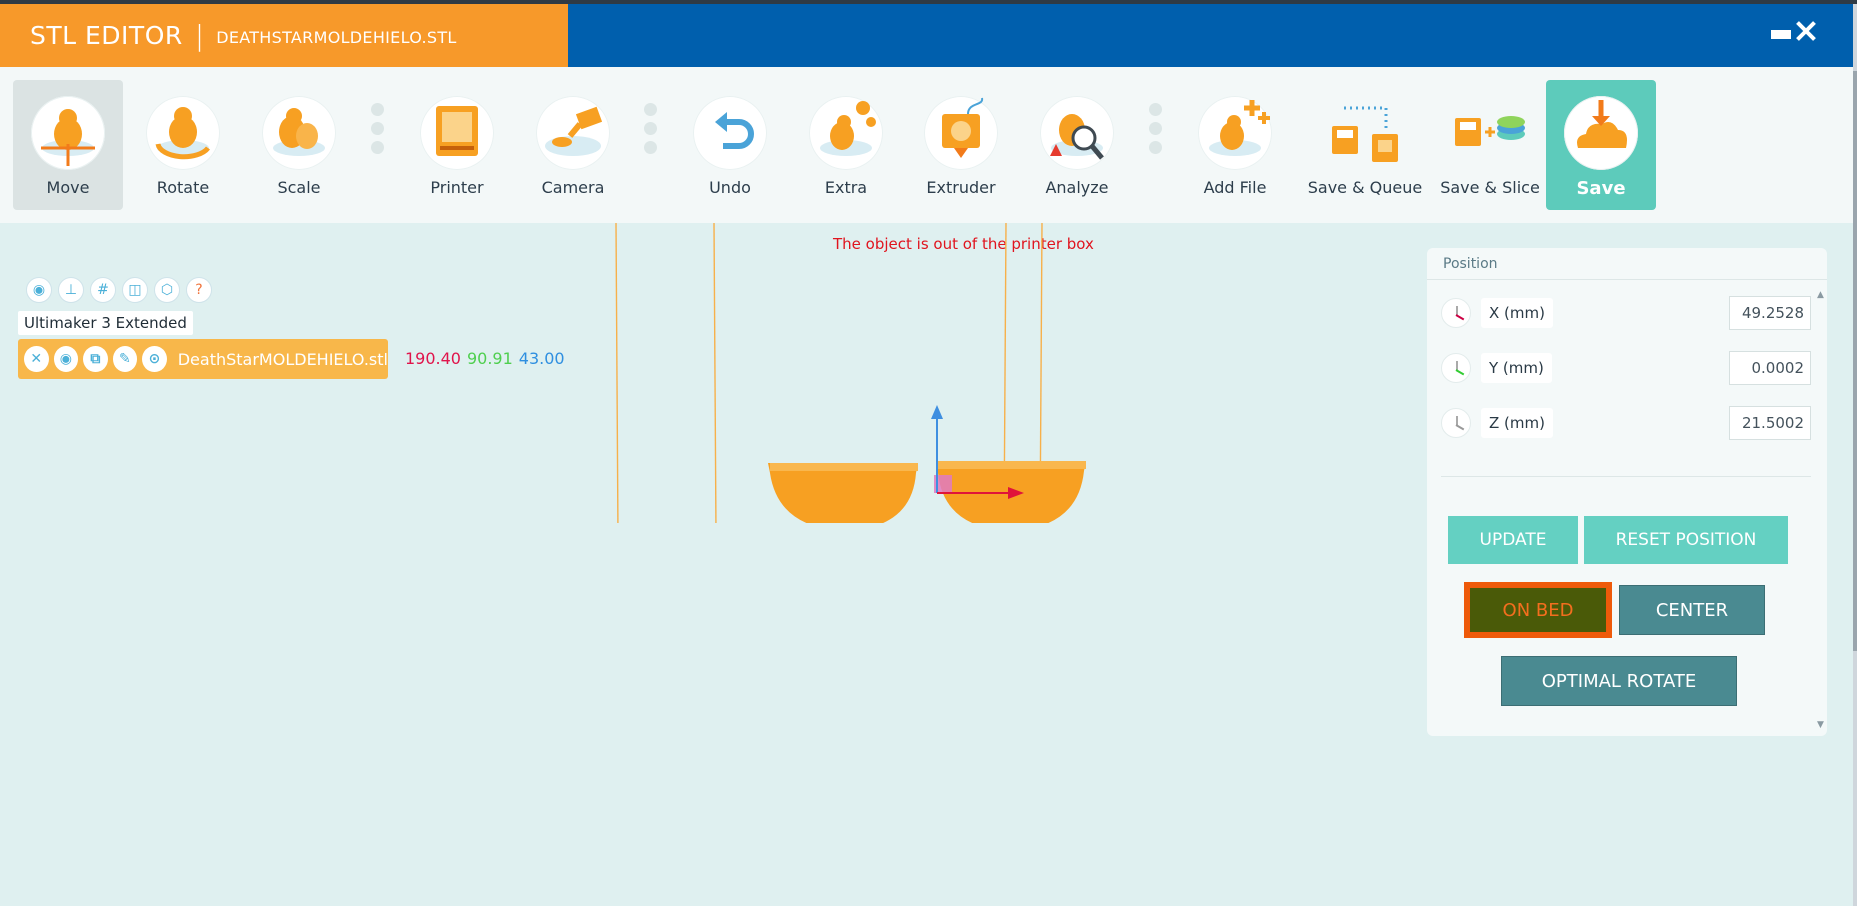 This screenshot has width=1857, height=906. Describe the element at coordinates (183, 133) in the screenshot. I see `rotate-icon` at that location.